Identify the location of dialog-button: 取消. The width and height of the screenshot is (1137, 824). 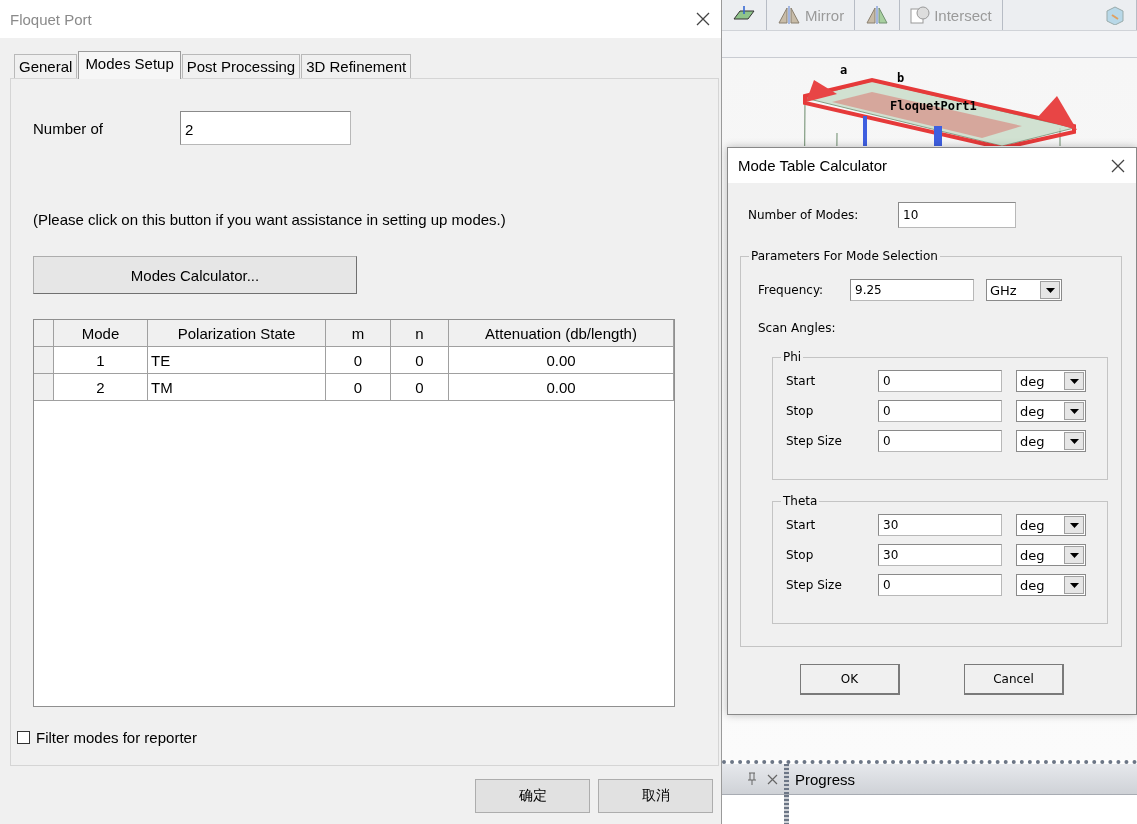
(655, 796).